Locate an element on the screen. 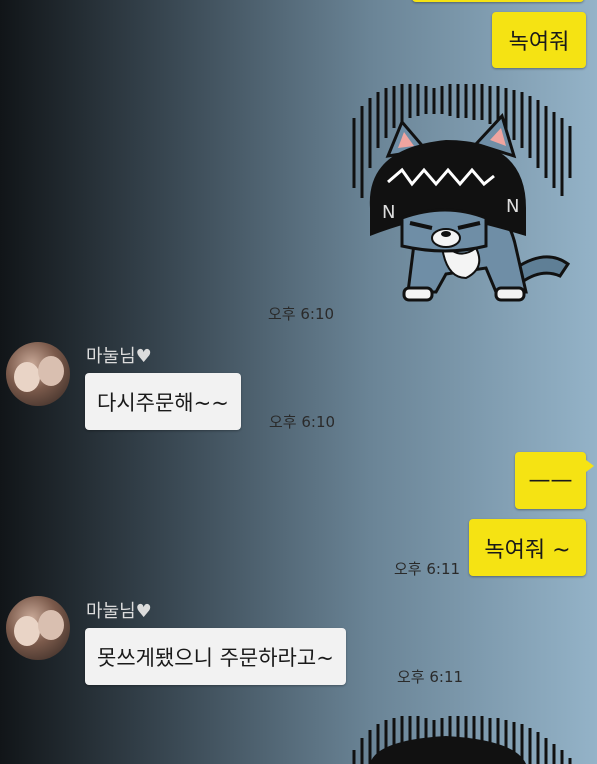  message-text: 다시주문해~~ is located at coordinates (163, 402).